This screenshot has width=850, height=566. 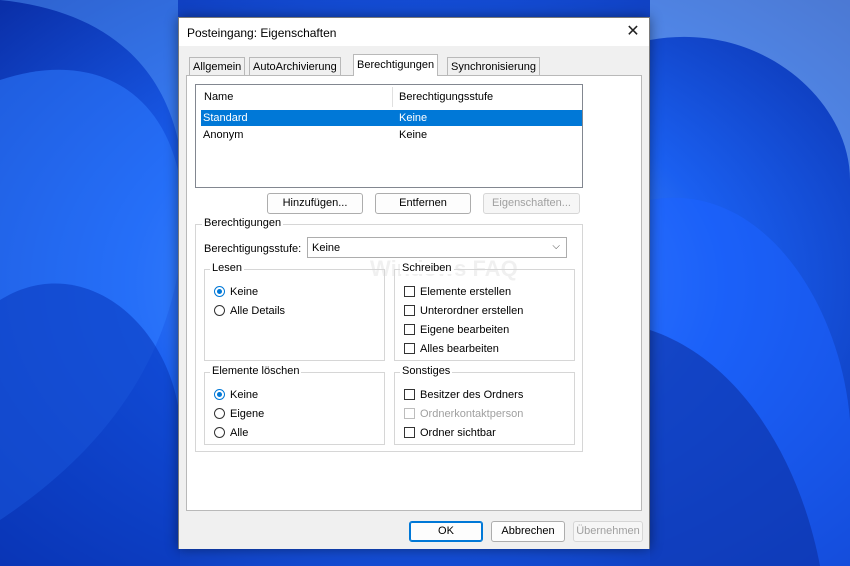 I want to click on permissions-group-label: Berechtigungen, so click(x=243, y=223).